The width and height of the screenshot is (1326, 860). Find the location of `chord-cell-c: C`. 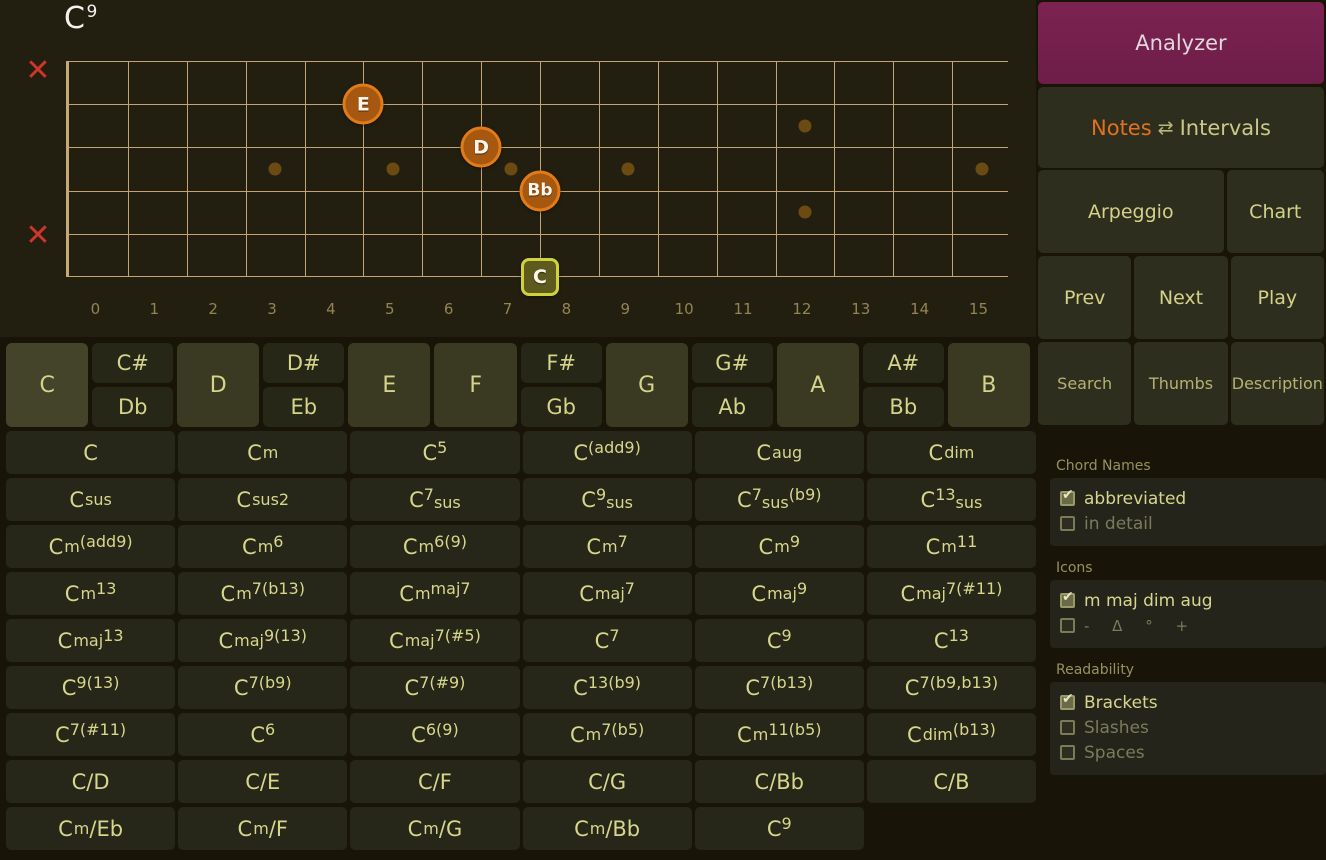

chord-cell-c: C is located at coordinates (91, 452).